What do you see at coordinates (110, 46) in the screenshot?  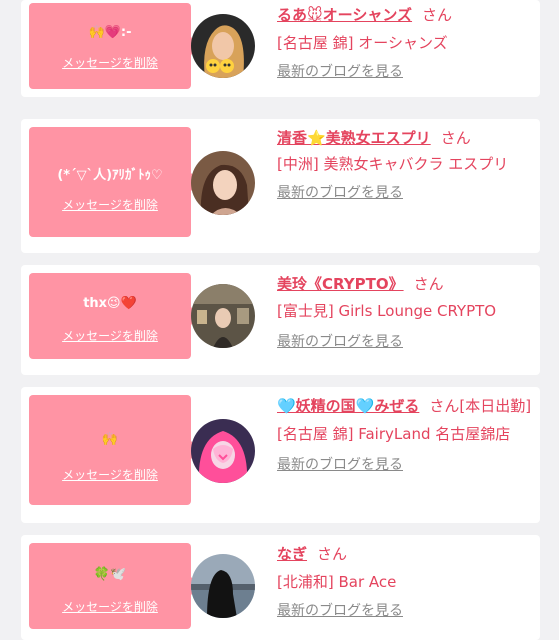 I see `message-bubble: 🙌💗:- メッセージを削除` at bounding box center [110, 46].